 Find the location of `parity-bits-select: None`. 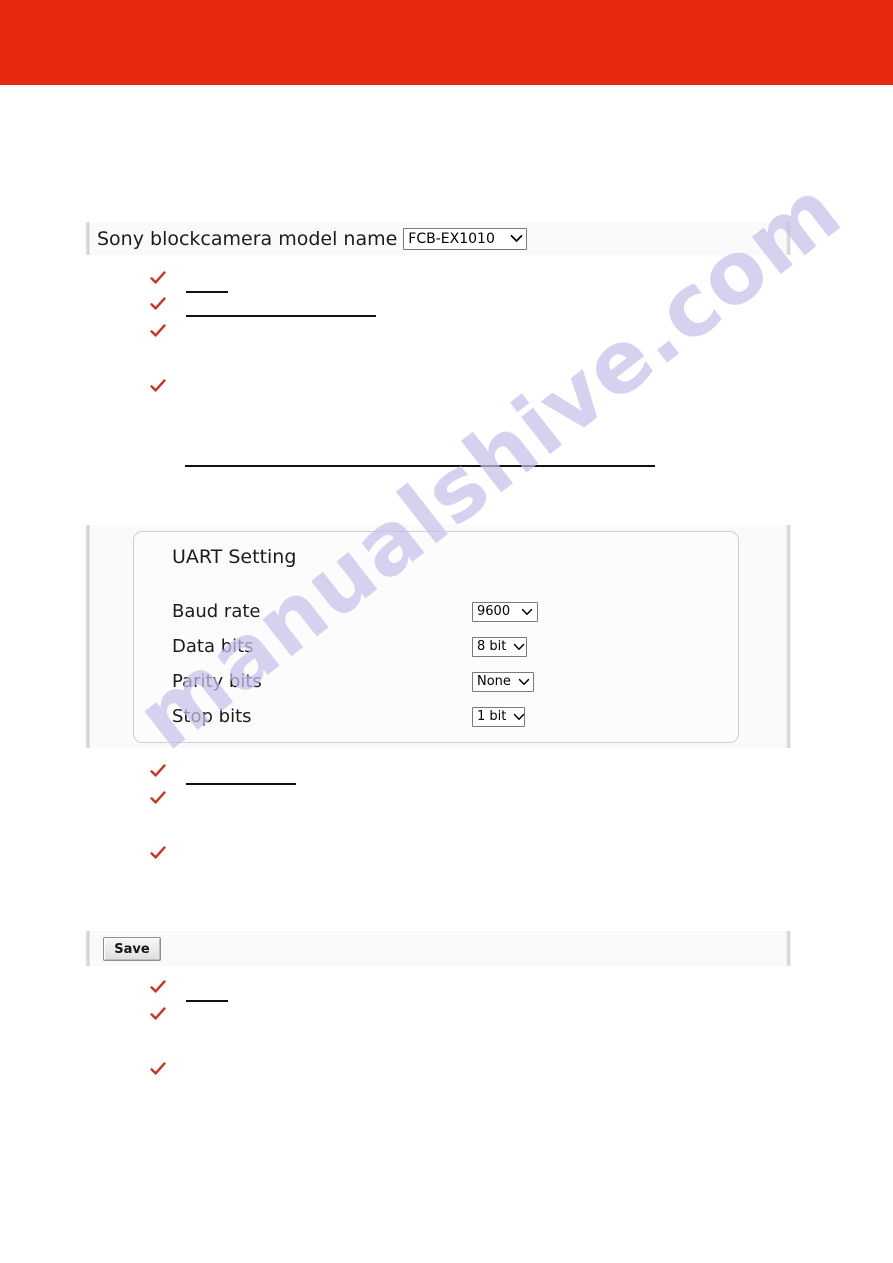

parity-bits-select: None is located at coordinates (503, 681).